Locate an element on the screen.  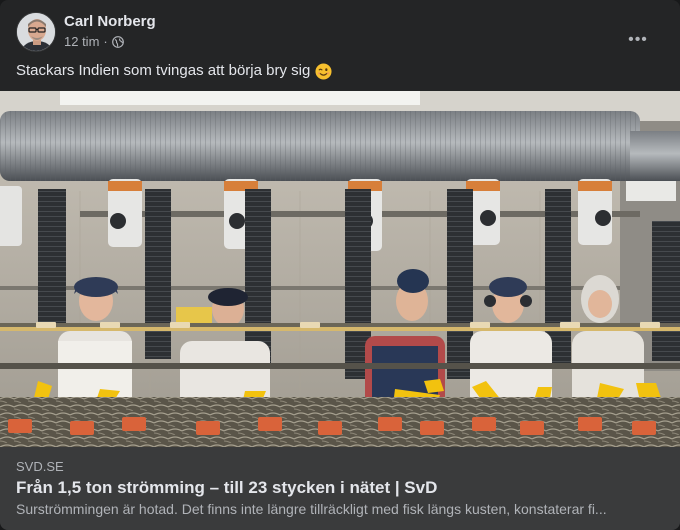
winking-face-emoji is located at coordinates (323, 71).